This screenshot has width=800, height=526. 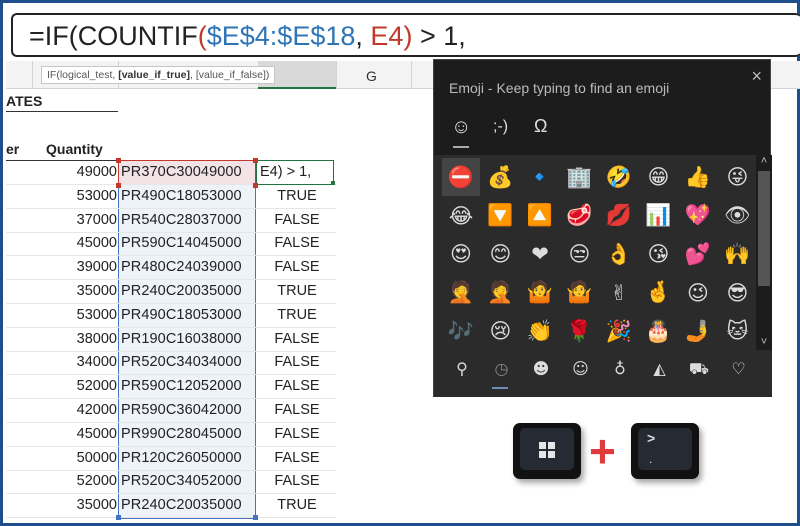 I want to click on emoji-item: 👁, so click(x=738, y=216).